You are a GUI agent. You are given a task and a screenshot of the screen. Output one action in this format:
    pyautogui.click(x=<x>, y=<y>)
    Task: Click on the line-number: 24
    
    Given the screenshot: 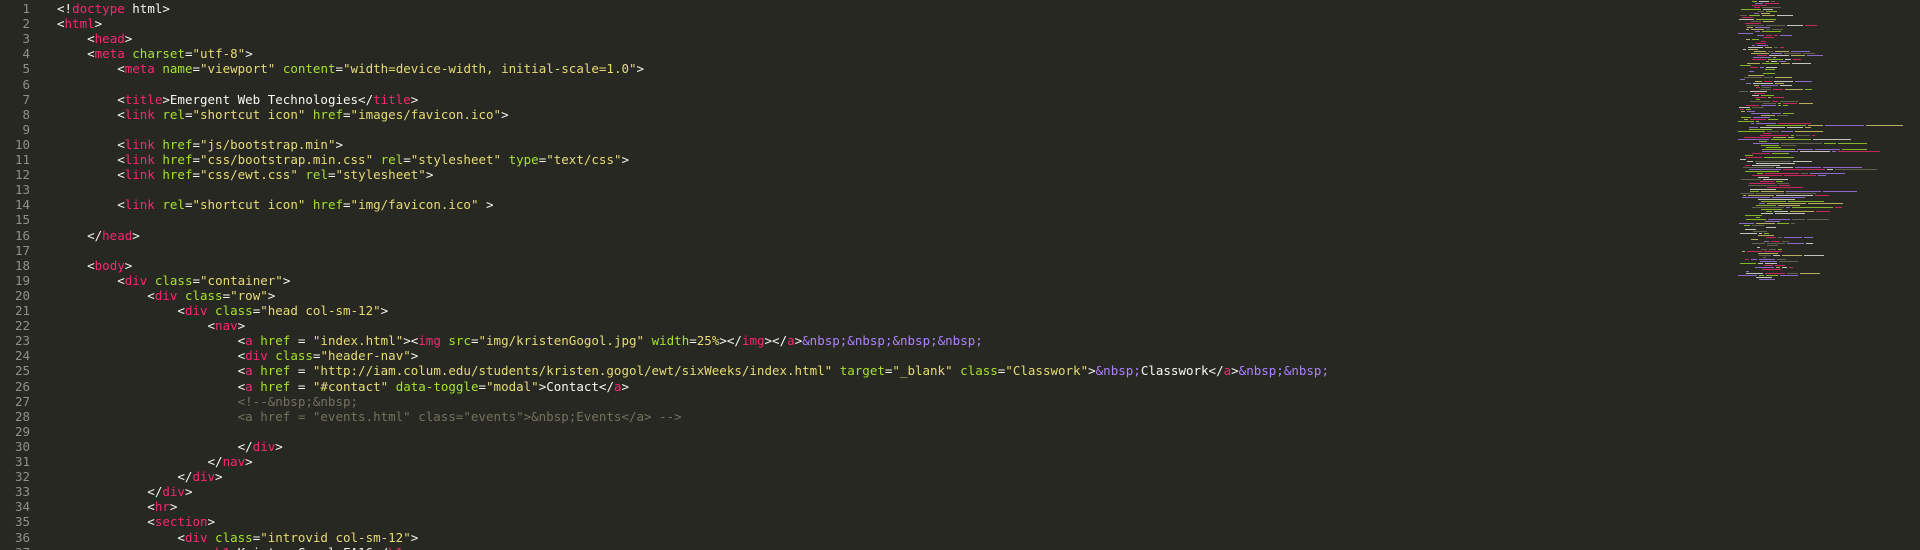 What is the action you would take?
    pyautogui.click(x=22, y=356)
    